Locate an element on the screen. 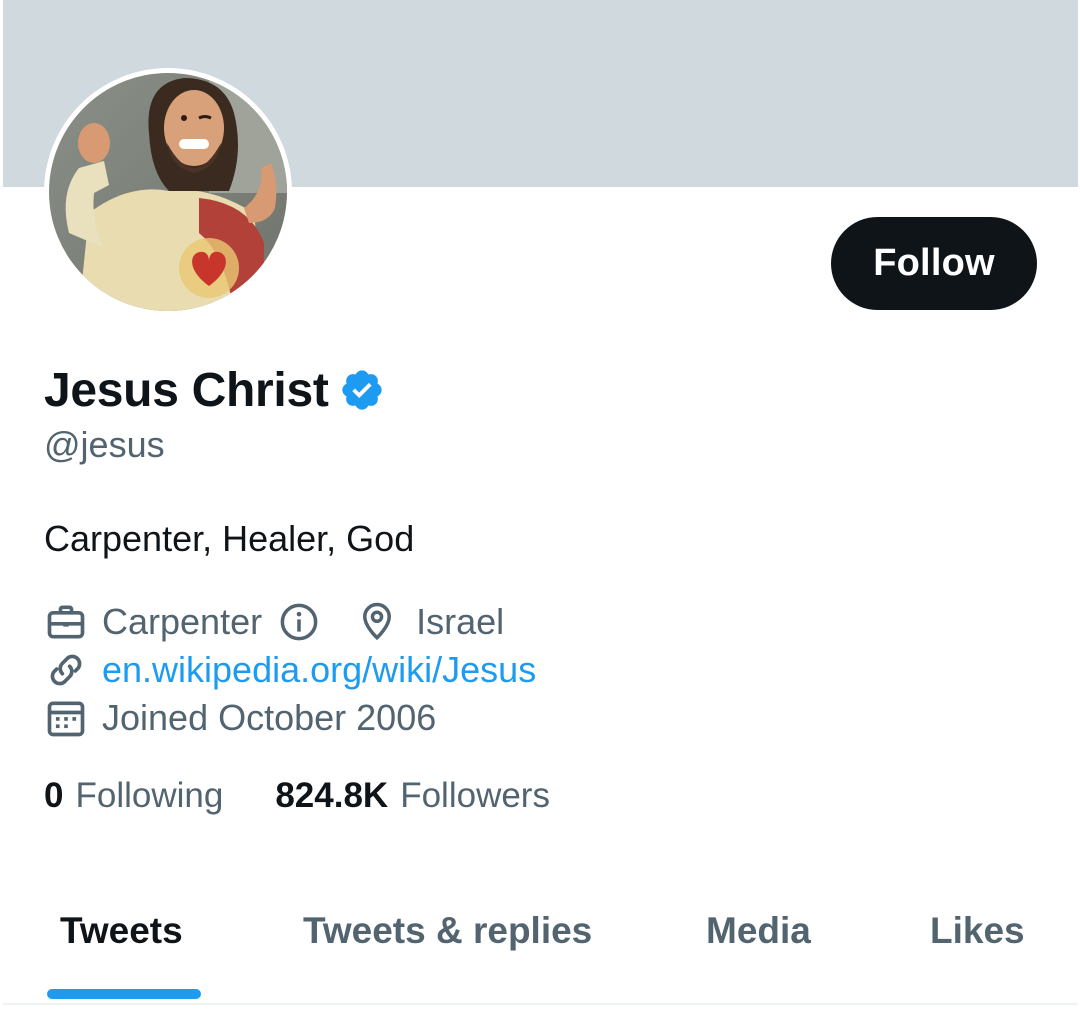 Image resolution: width=1080 pixels, height=1030 pixels. name-row: Jesus Christ is located at coordinates (214, 390).